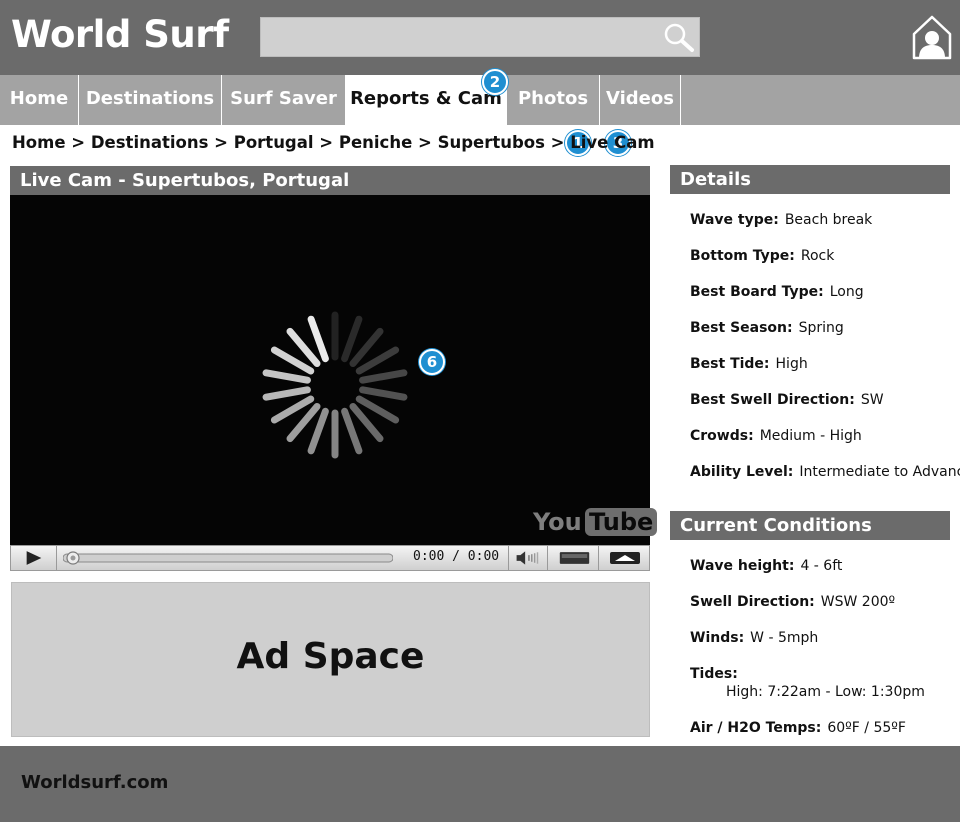 The width and height of the screenshot is (960, 822). I want to click on detail-value: SW, so click(872, 400).